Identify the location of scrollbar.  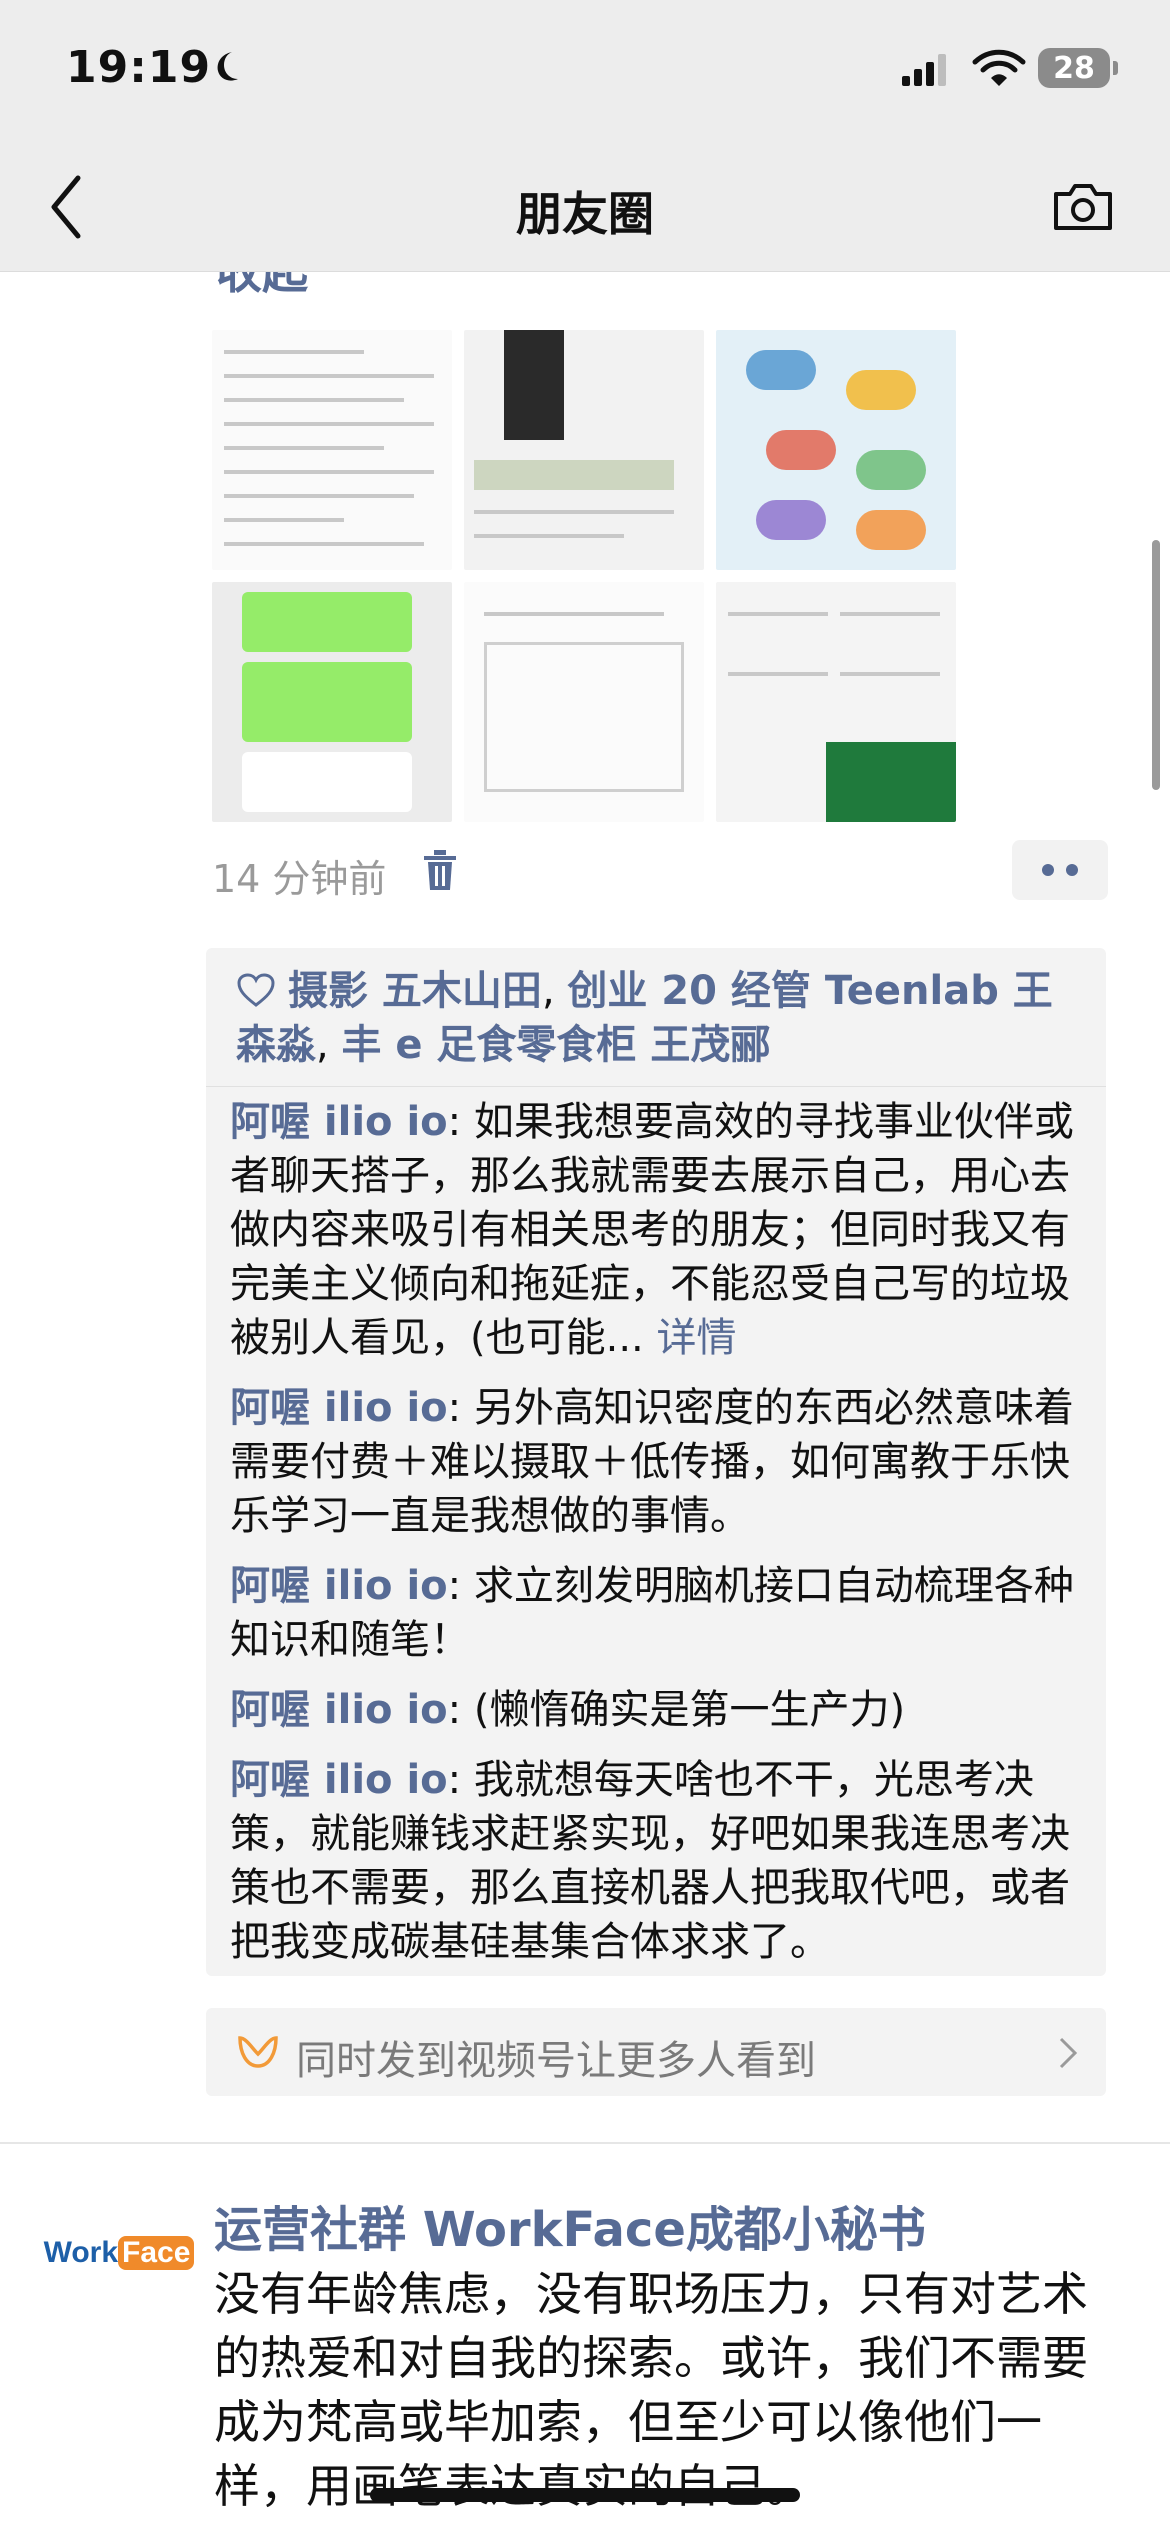
(1156, 665).